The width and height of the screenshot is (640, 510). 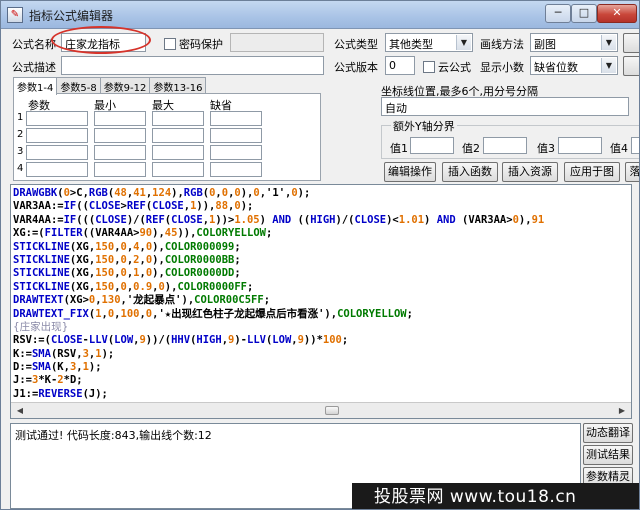 What do you see at coordinates (178, 118) in the screenshot?
I see `param-1-max-input` at bounding box center [178, 118].